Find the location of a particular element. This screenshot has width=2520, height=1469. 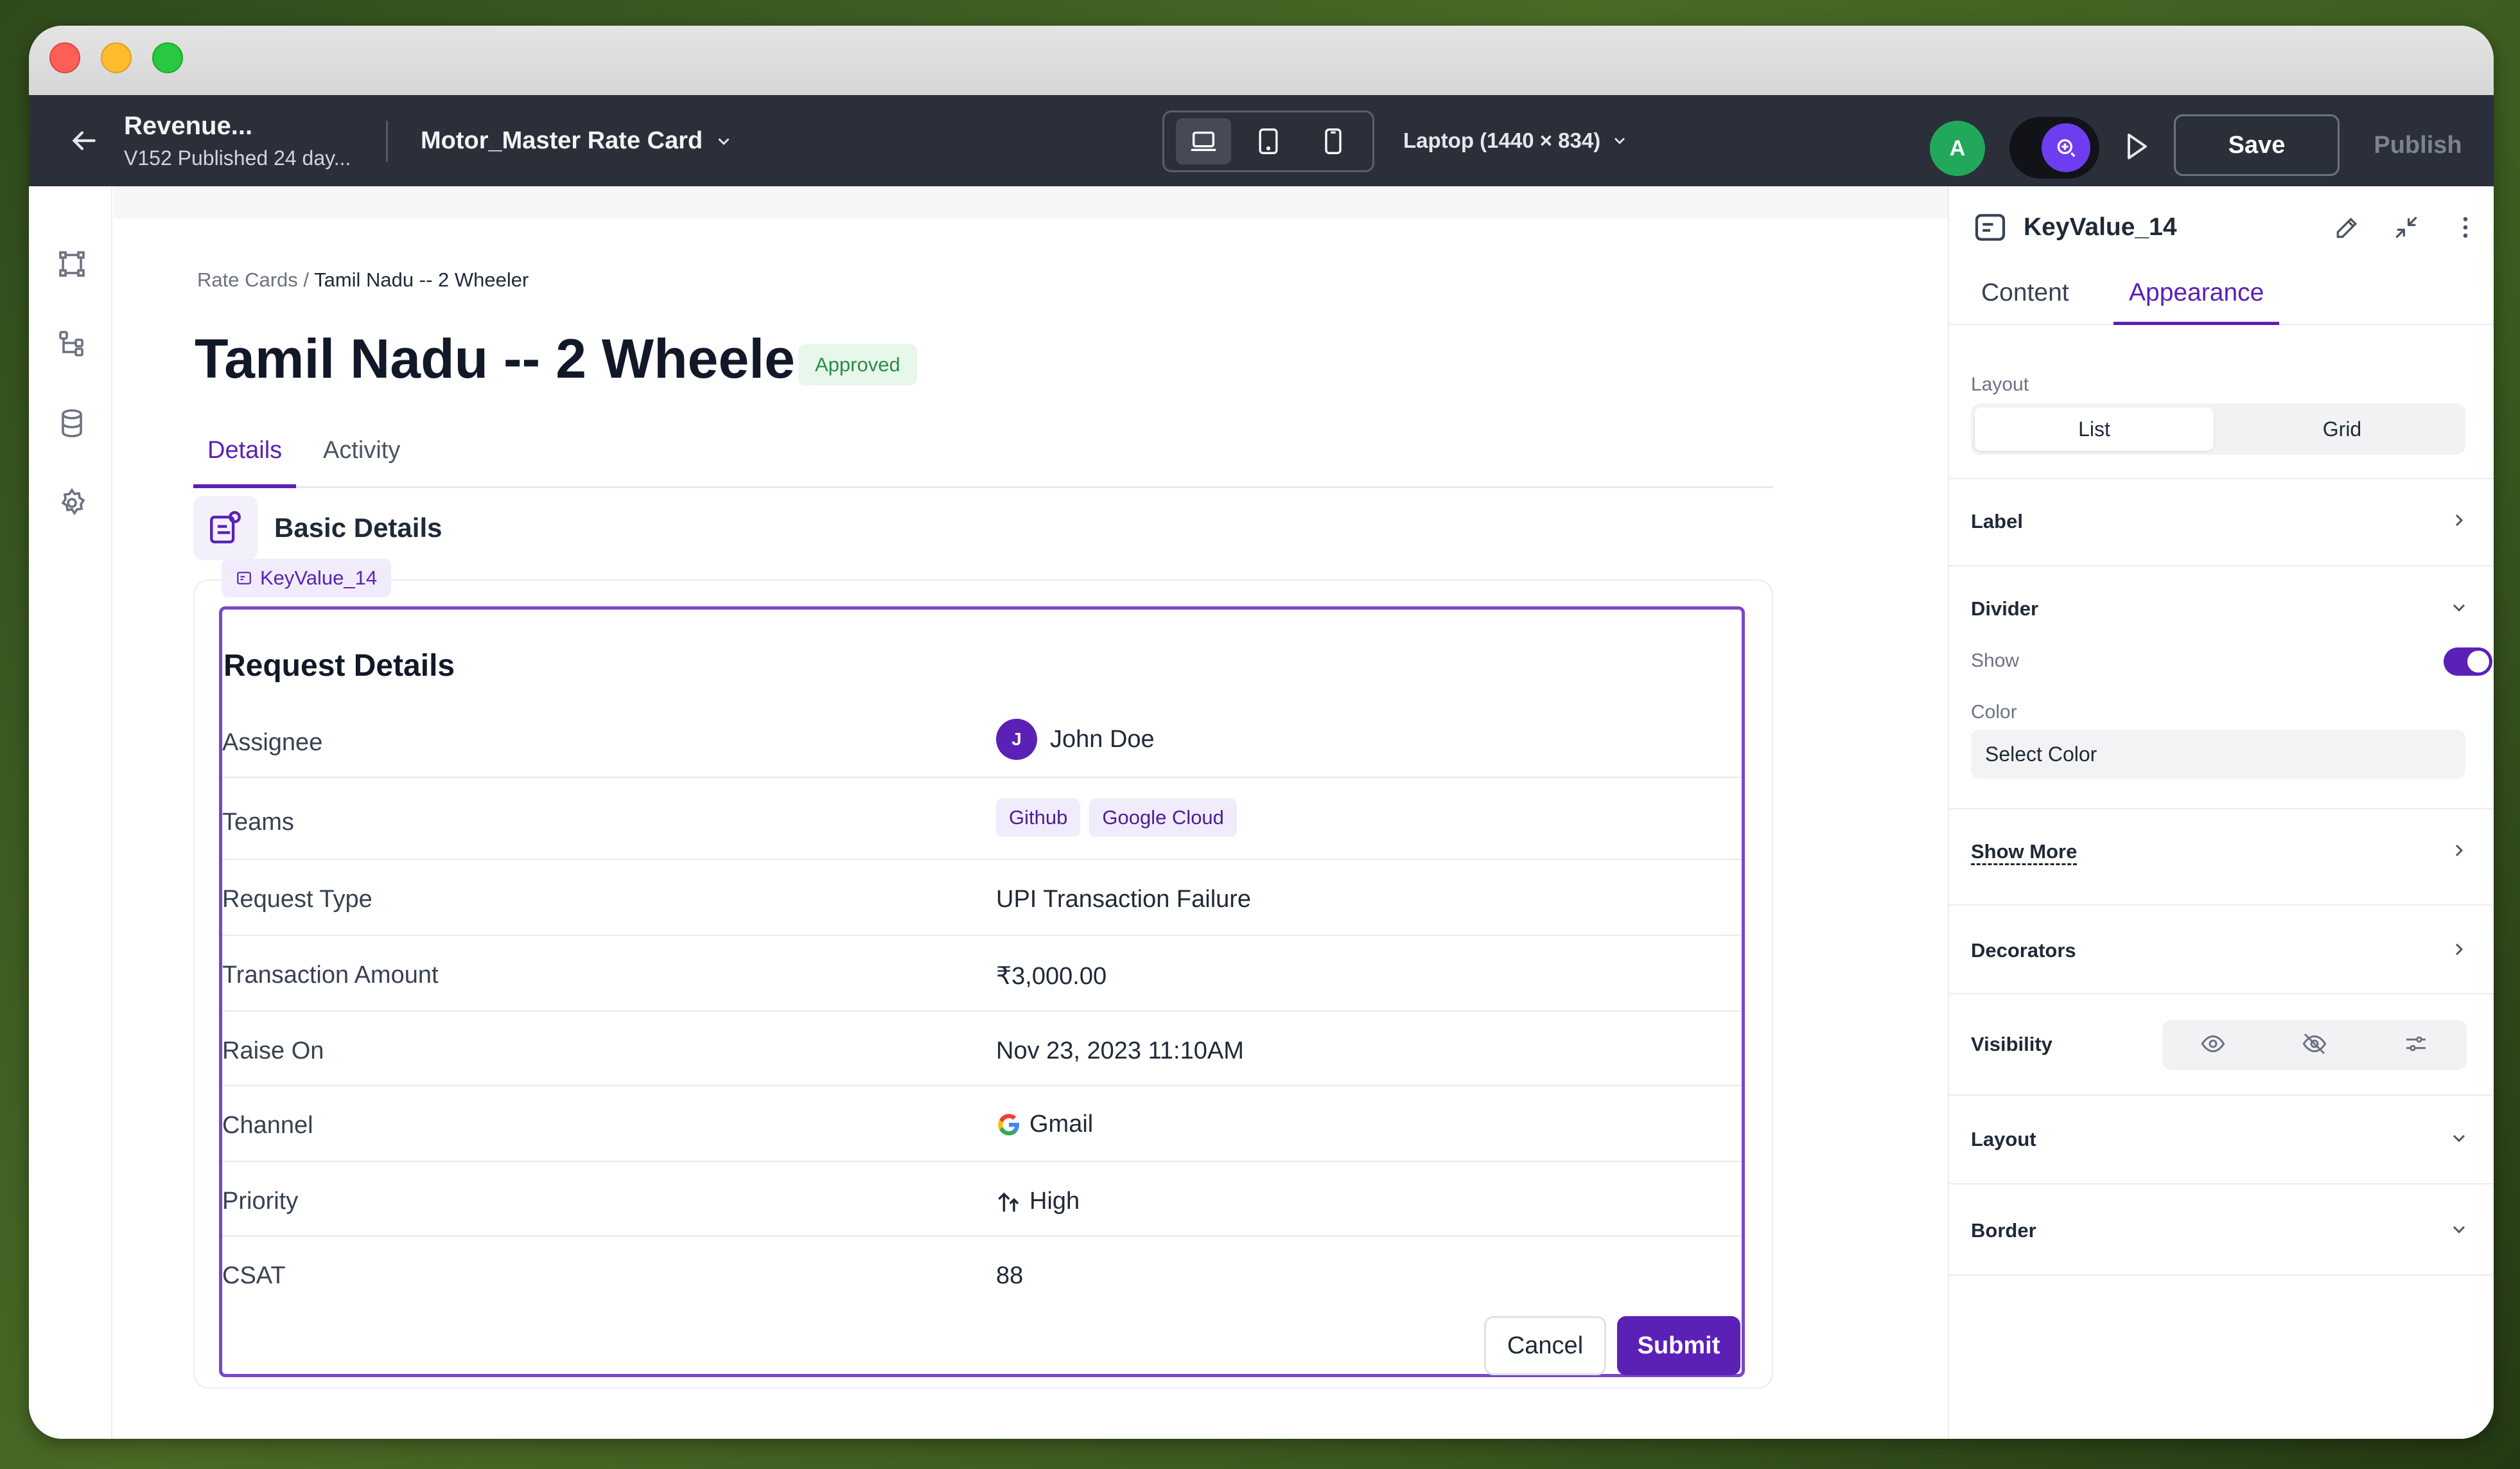

close-window-button is located at coordinates (64, 58).